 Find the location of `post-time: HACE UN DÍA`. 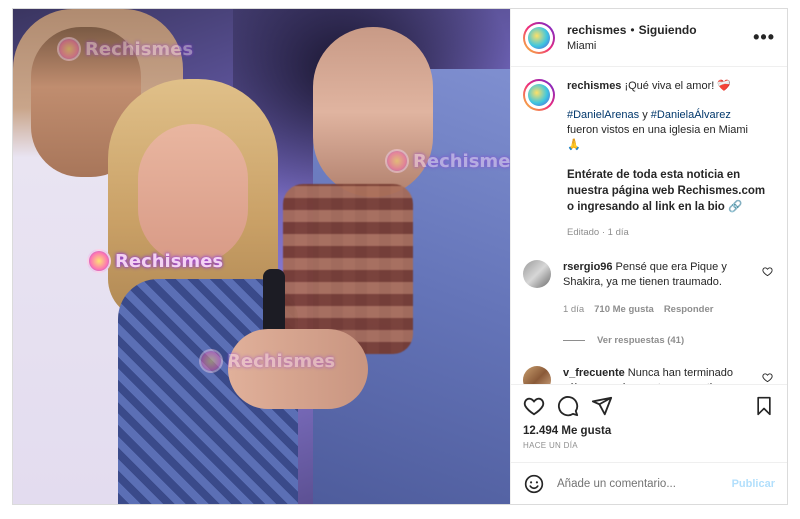

post-time: HACE UN DÍA is located at coordinates (550, 445).